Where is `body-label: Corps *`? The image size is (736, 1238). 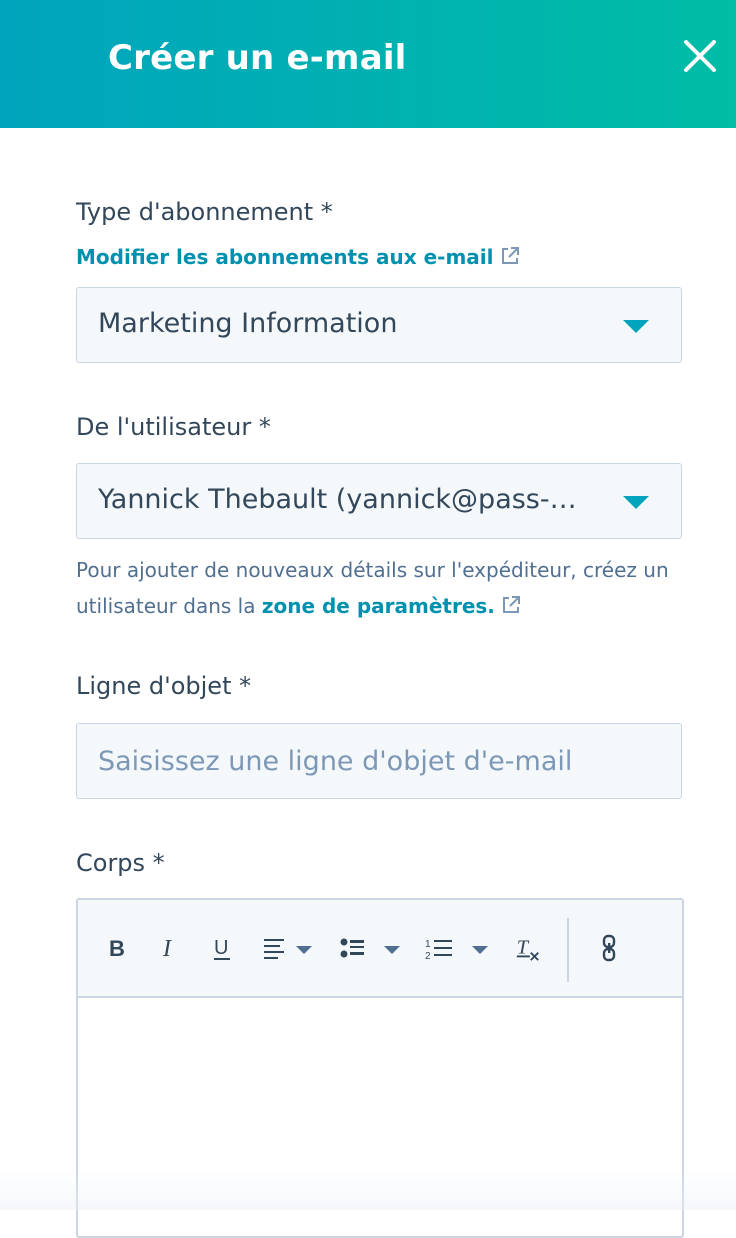 body-label: Corps * is located at coordinates (120, 863).